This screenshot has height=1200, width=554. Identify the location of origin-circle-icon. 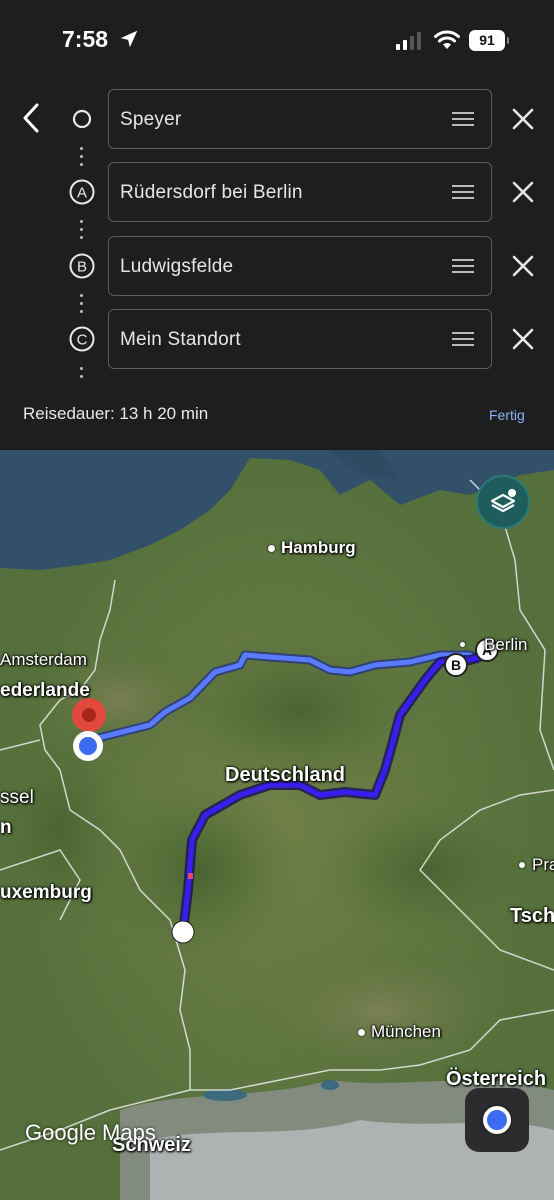
(82, 119).